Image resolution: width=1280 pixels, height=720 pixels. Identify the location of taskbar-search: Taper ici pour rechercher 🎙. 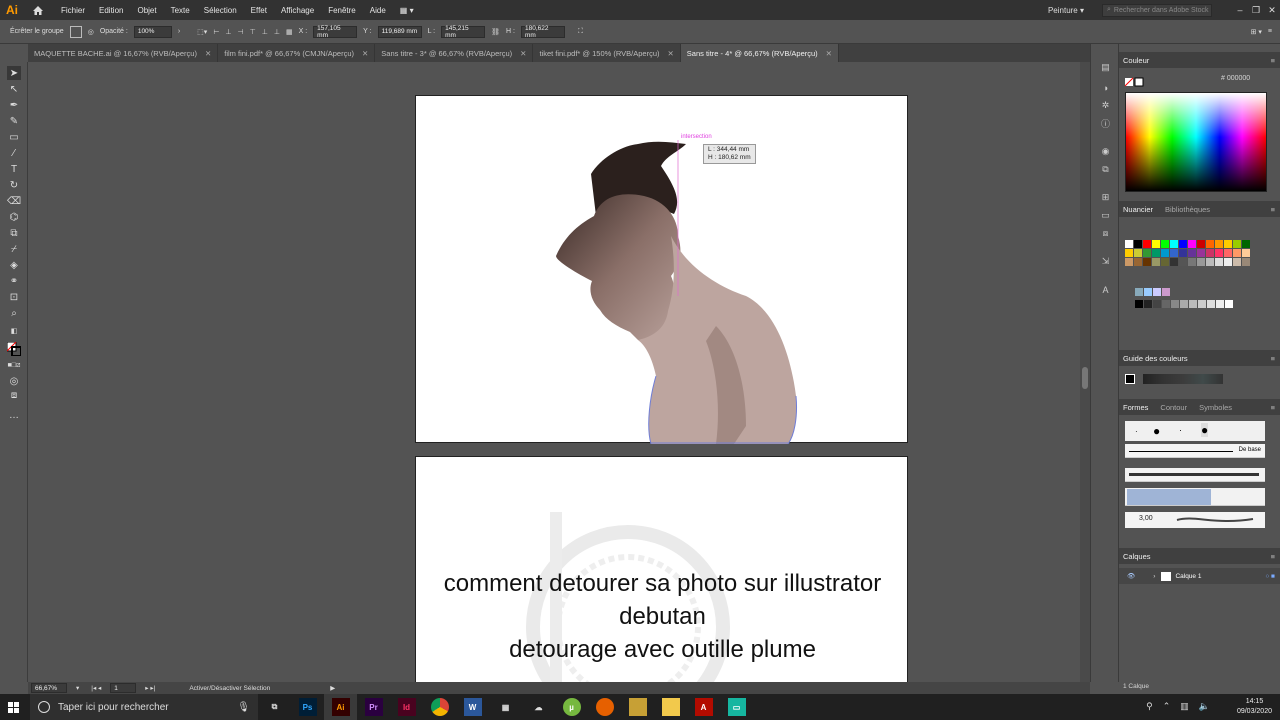
(144, 707).